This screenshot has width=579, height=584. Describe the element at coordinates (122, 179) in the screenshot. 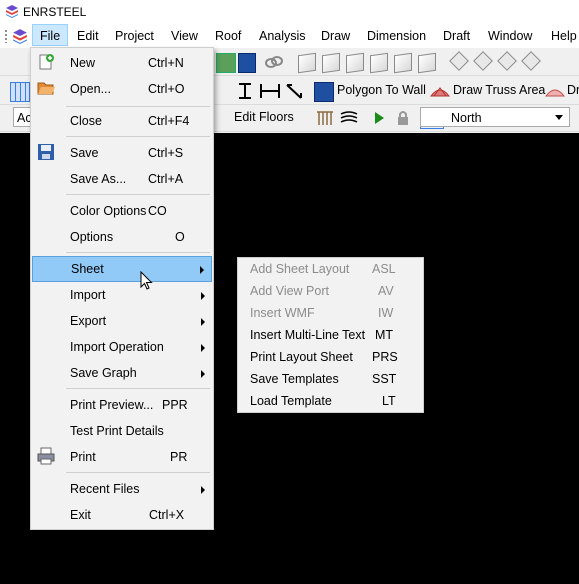

I see `menu-item-save-as: Save As... Ctrl+A` at that location.